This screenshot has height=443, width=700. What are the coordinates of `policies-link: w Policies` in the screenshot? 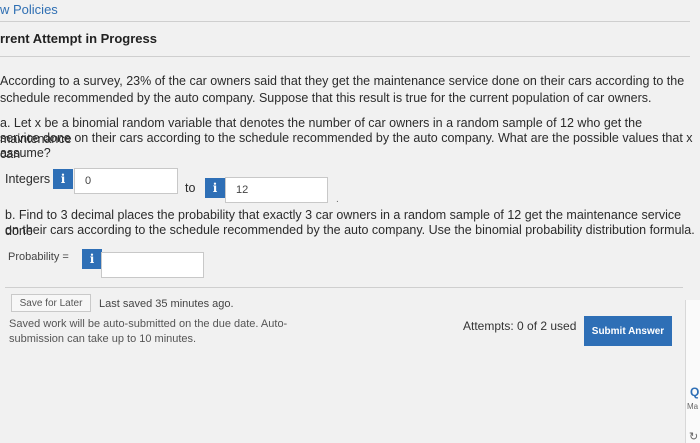 It's located at (29, 9).